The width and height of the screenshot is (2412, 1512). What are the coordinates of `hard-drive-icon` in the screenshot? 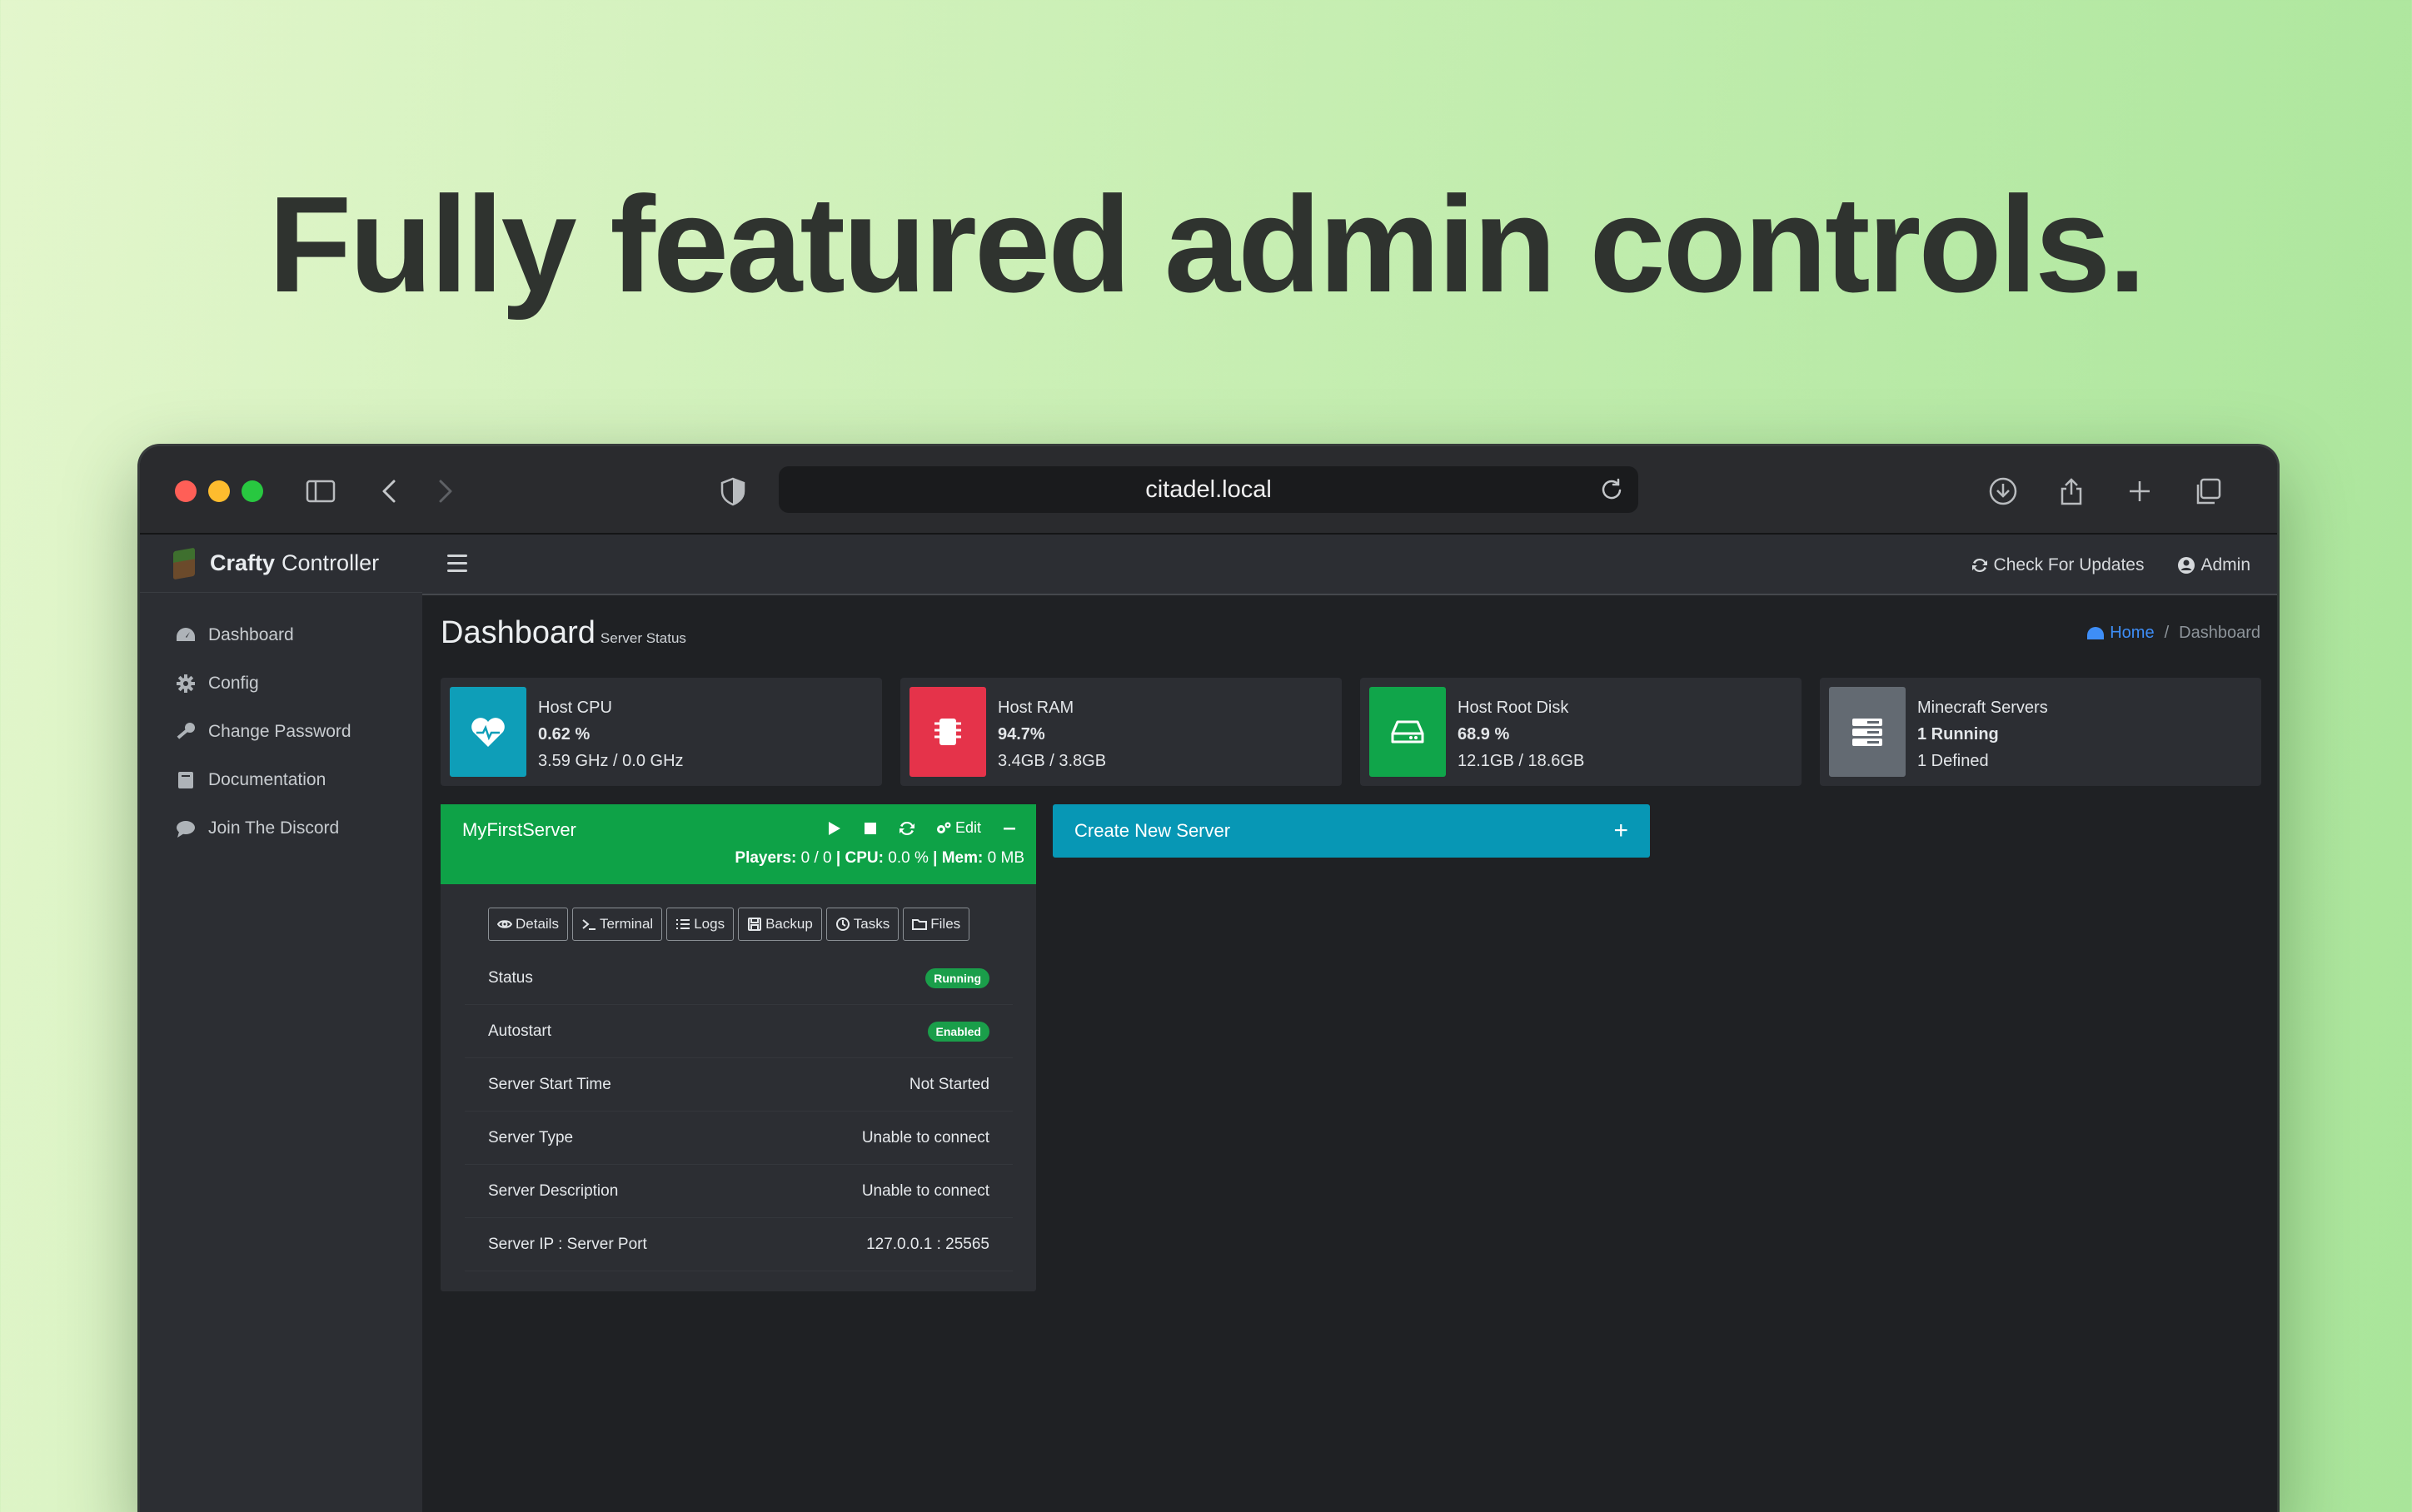 It's located at (1407, 732).